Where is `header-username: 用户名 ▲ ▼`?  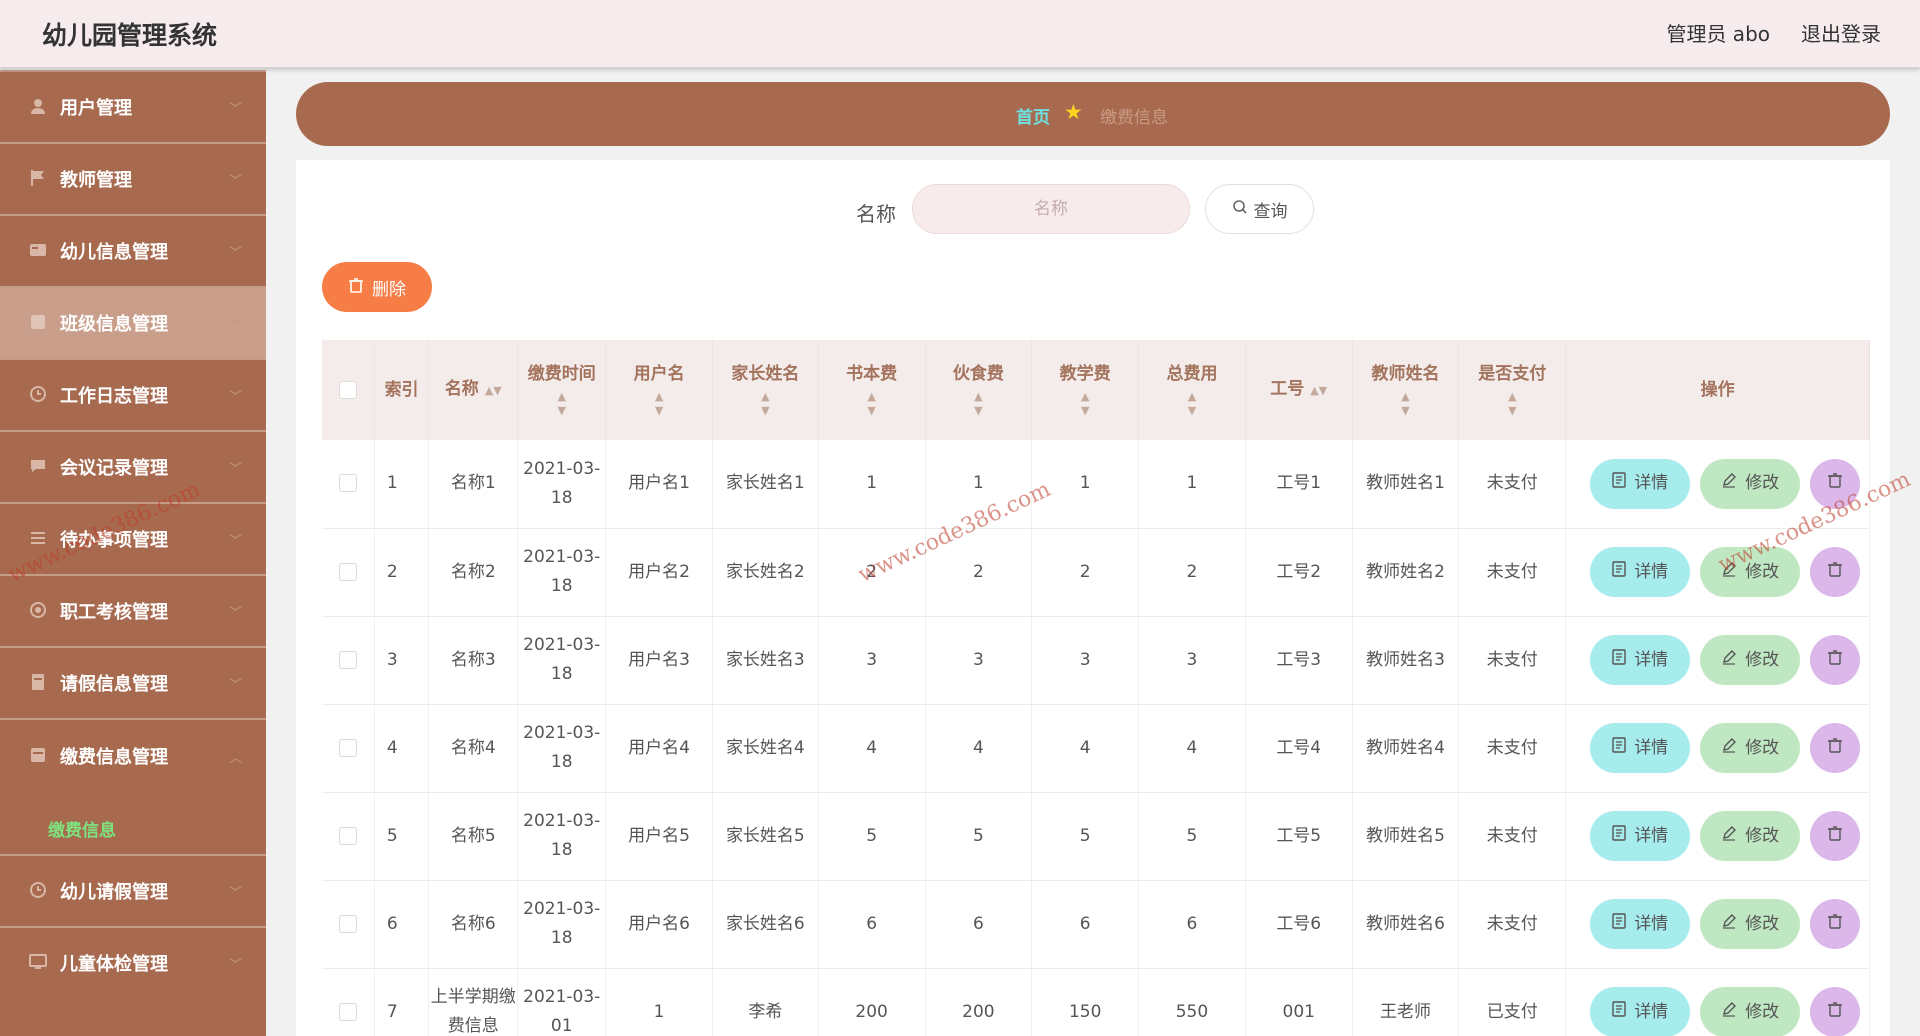 header-username: 用户名 ▲ ▼ is located at coordinates (659, 390).